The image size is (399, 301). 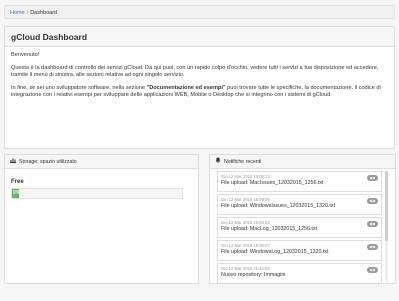 I want to click on notification-date: Gio 12 Mar 2015 15:09:13, so click(x=245, y=176).